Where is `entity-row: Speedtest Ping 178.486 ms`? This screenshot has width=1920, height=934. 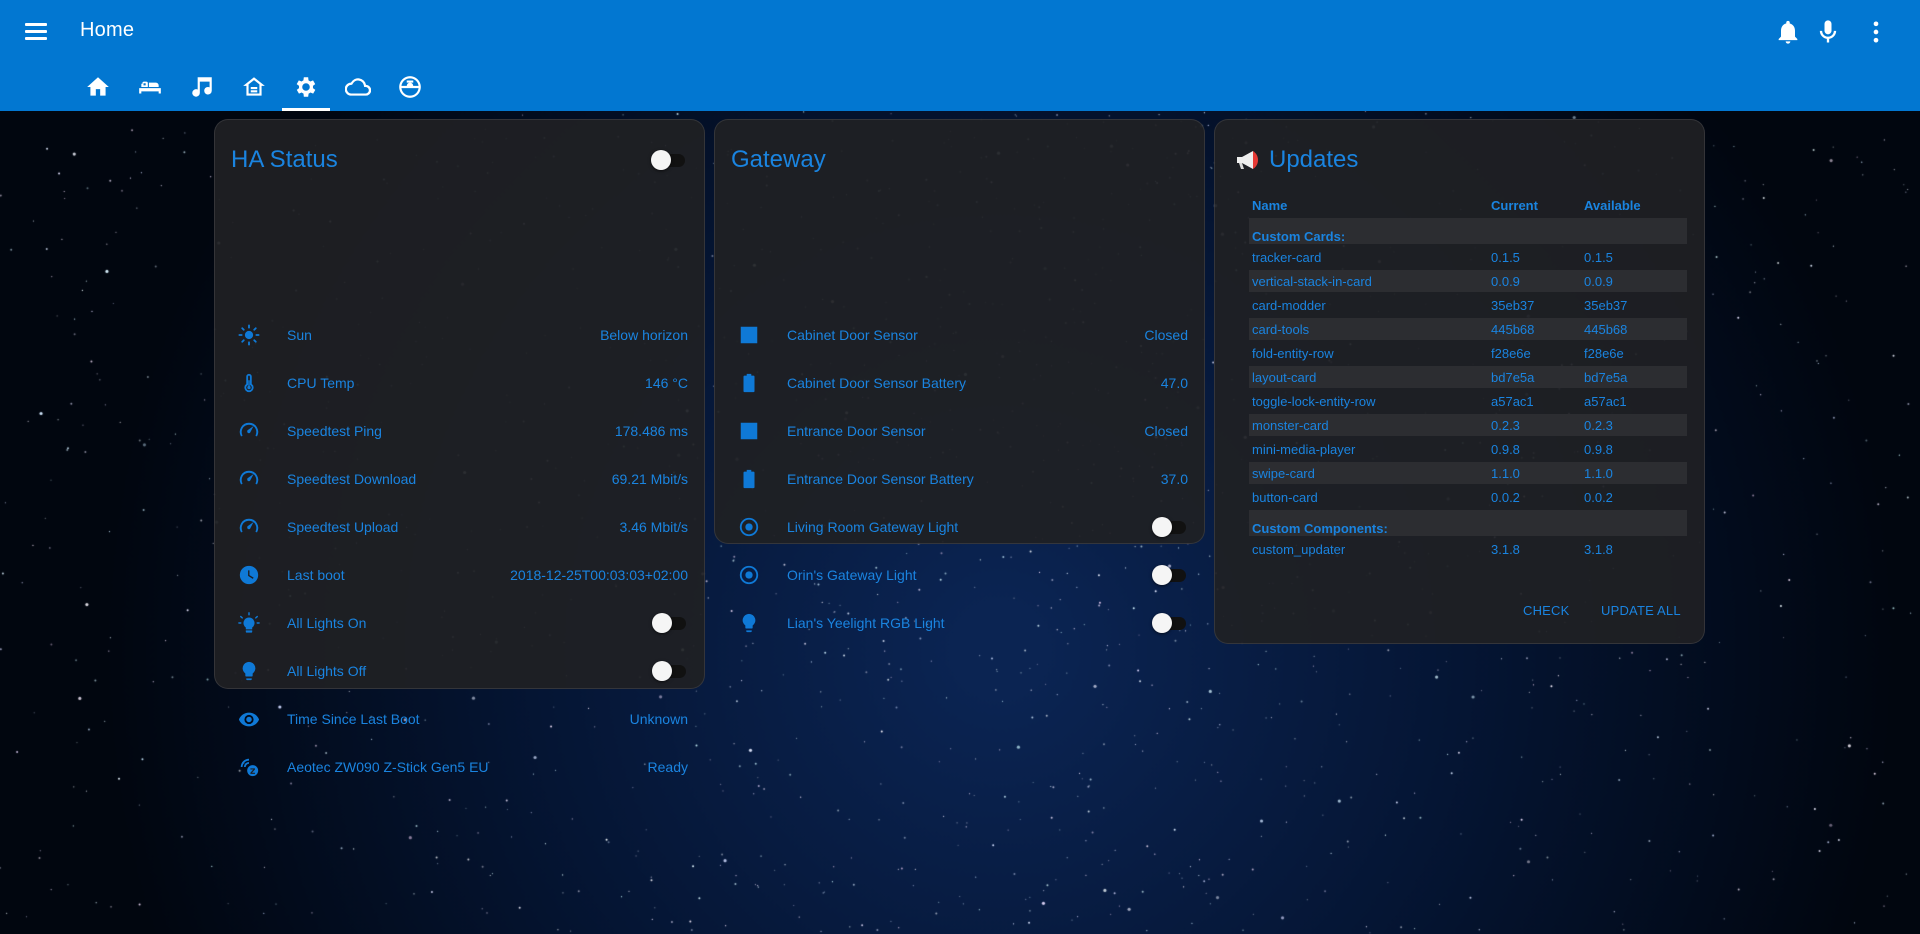 entity-row: Speedtest Ping 178.486 ms is located at coordinates (459, 431).